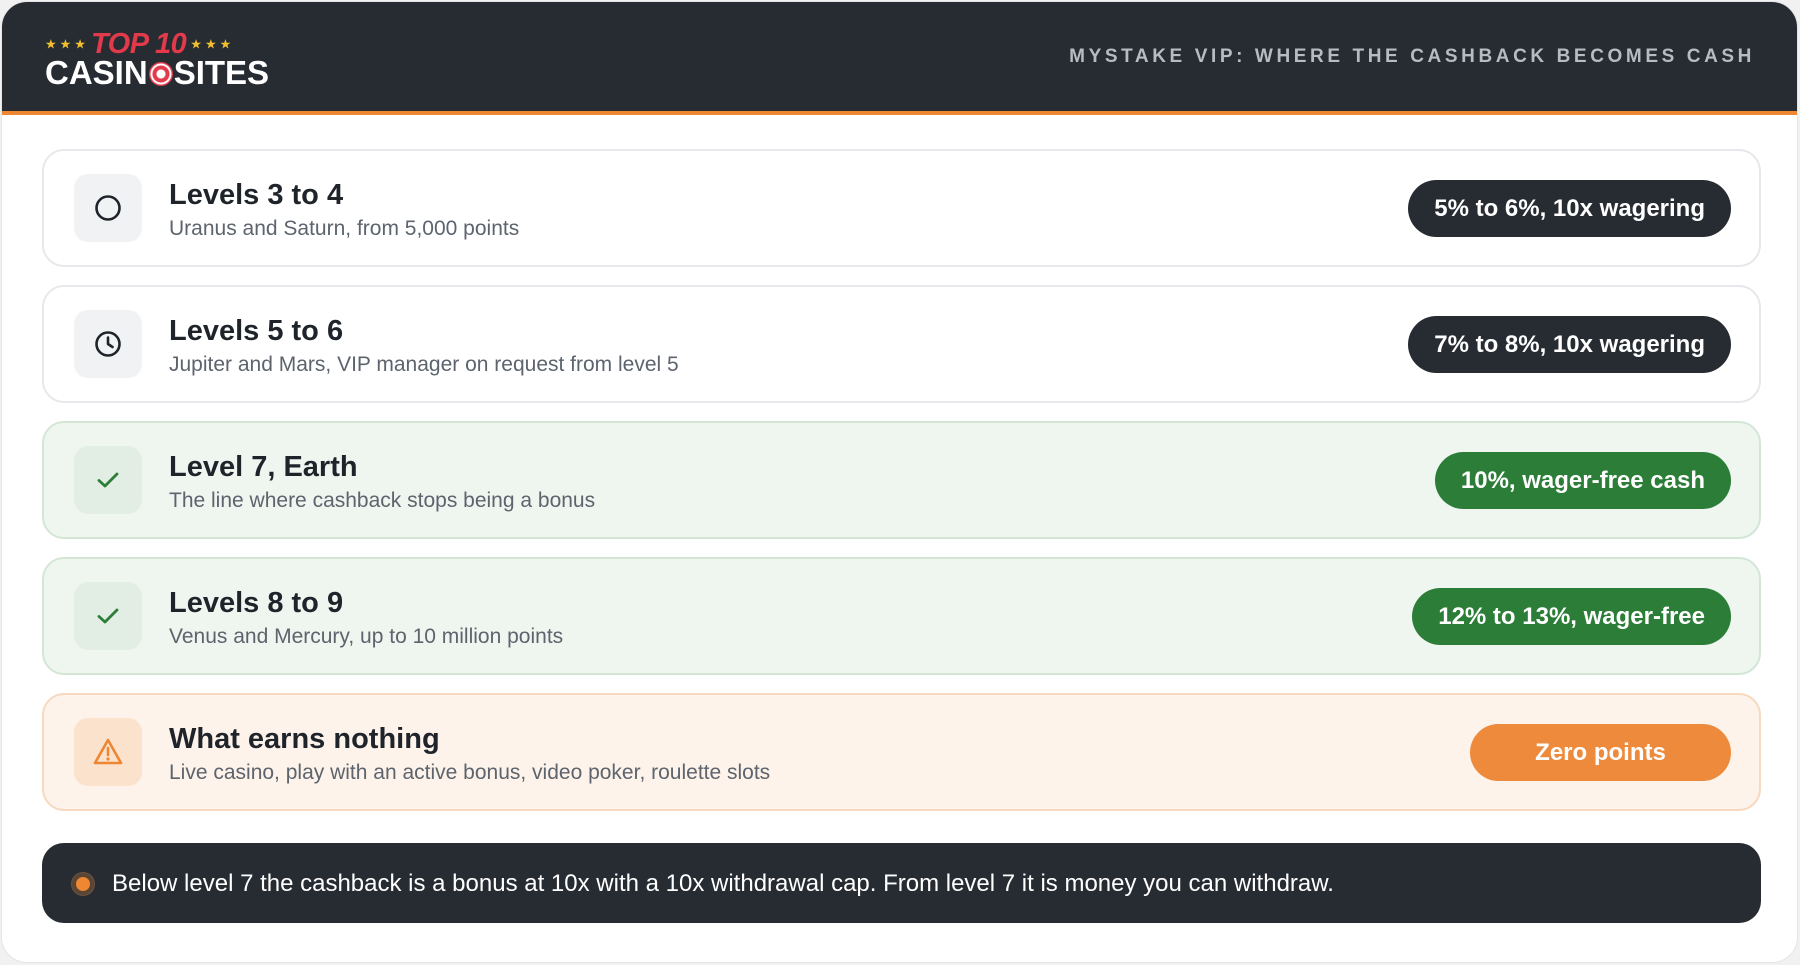  What do you see at coordinates (344, 228) in the screenshot?
I see `row-subtitle: Uranus and Saturn, from 5,000 points` at bounding box center [344, 228].